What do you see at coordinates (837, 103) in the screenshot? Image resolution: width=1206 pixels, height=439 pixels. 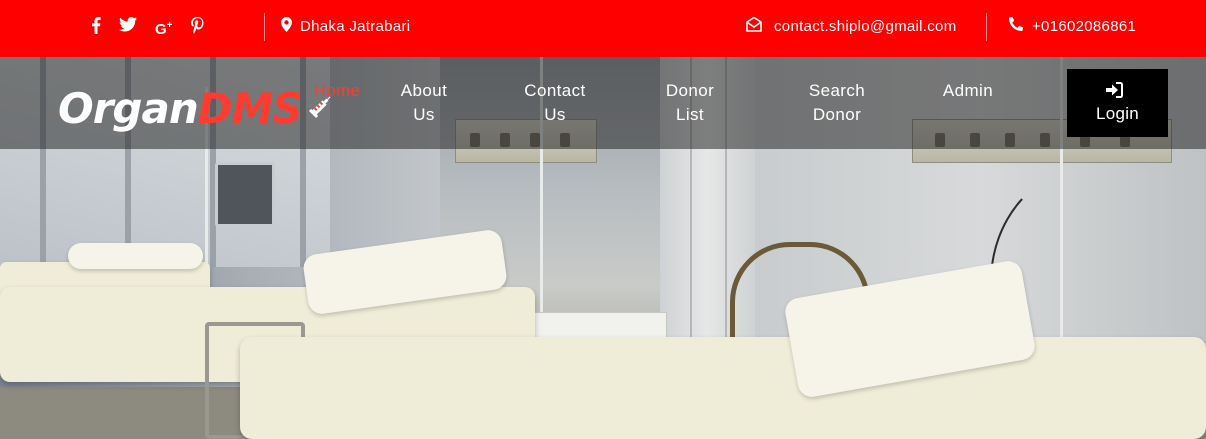 I see `nav-item-search-donor: Search Donor` at bounding box center [837, 103].